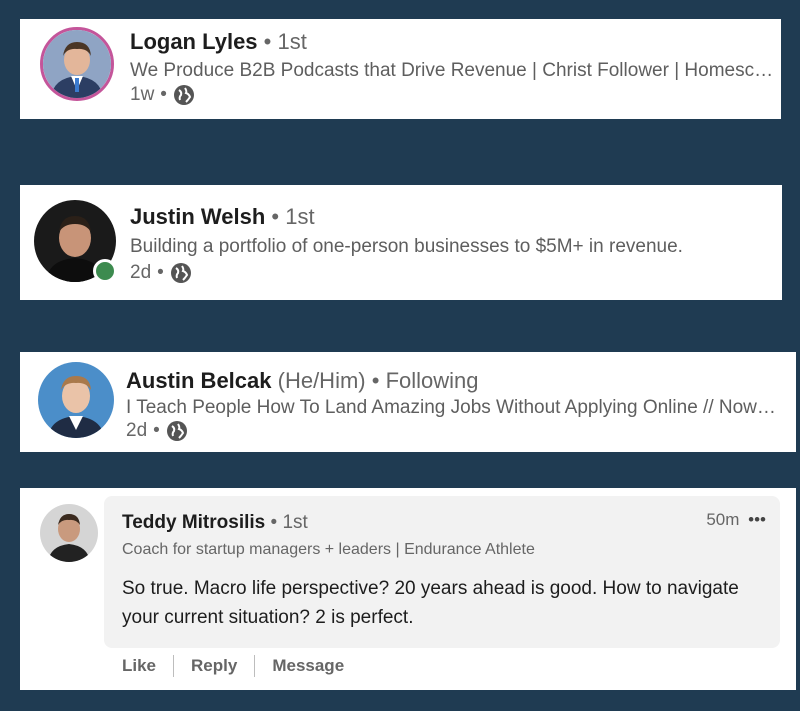 The height and width of the screenshot is (711, 800). I want to click on author-line: Austin Belcak (He/Him) • Following, so click(302, 381).